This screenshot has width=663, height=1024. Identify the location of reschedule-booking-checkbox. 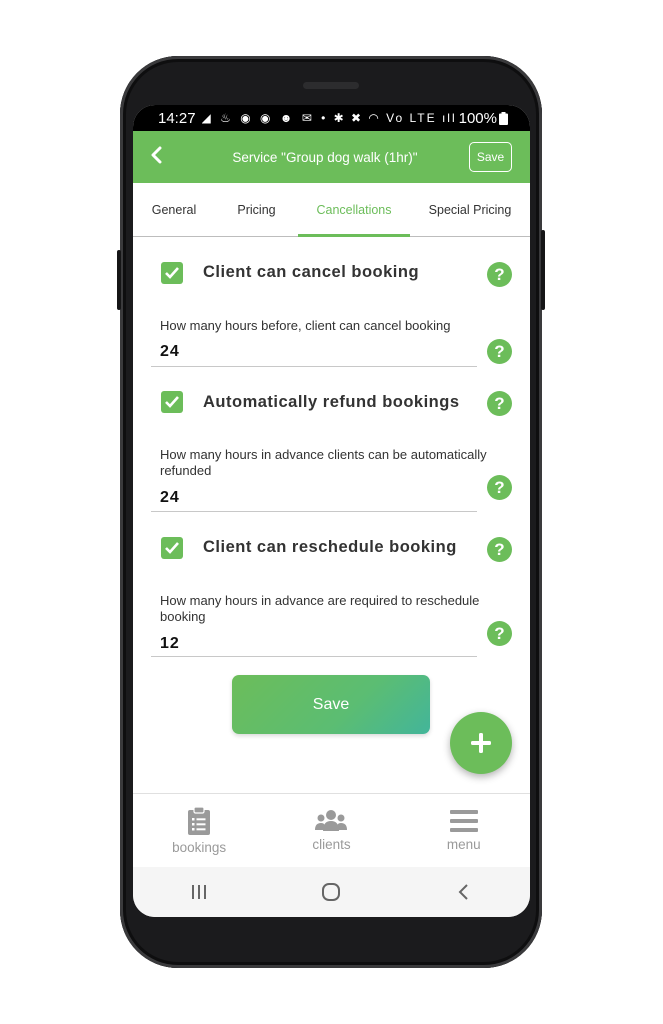
(172, 548).